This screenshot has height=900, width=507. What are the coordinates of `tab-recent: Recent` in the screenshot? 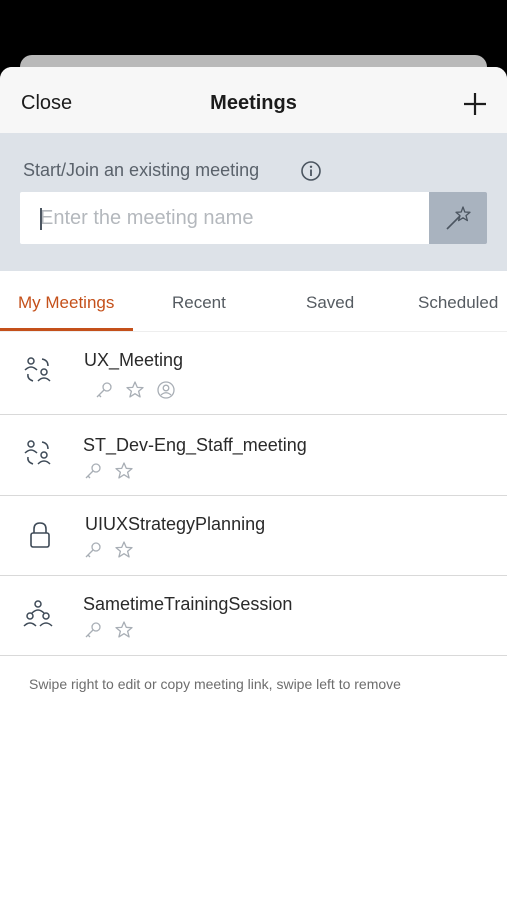 It's located at (199, 303).